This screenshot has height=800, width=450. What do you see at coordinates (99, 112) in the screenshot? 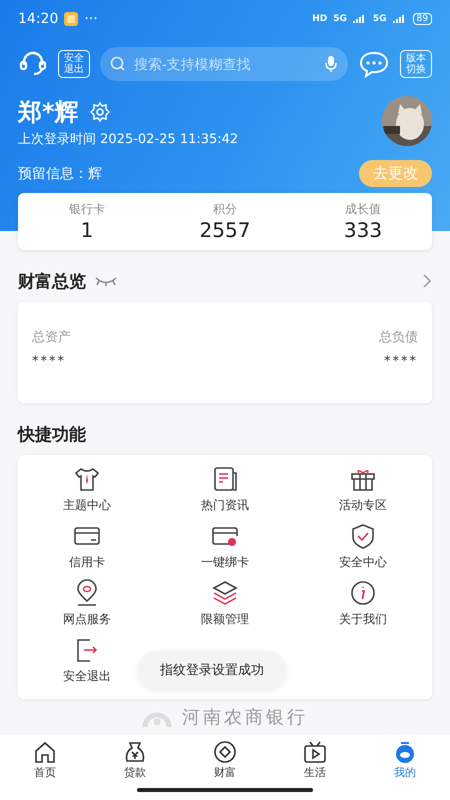
I see `settings-icon` at bounding box center [99, 112].